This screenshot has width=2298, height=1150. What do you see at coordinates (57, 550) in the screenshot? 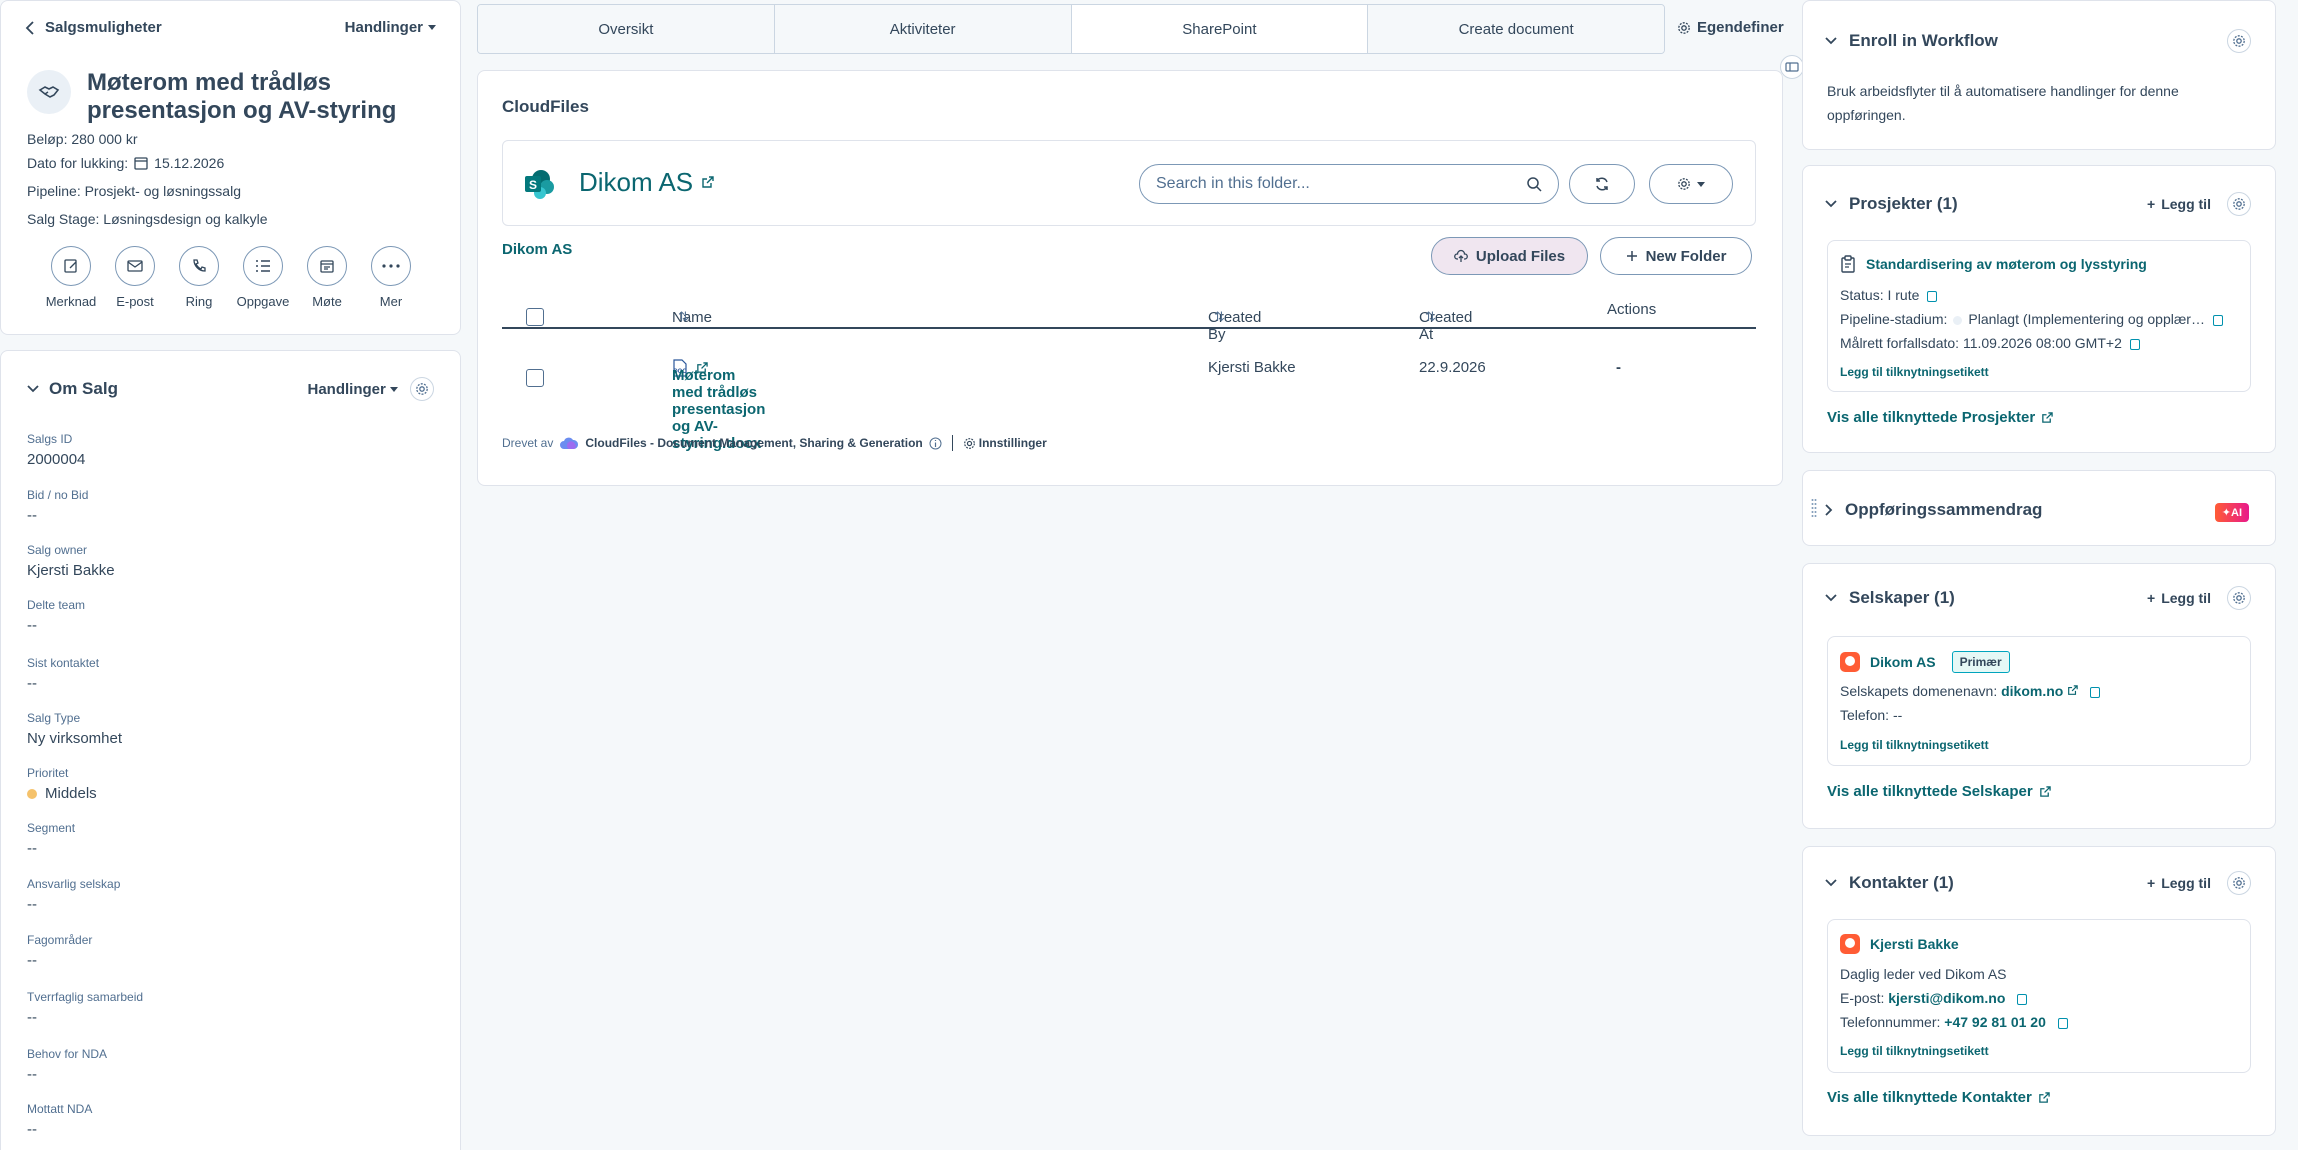
I see `property-label: Salg owner` at bounding box center [57, 550].